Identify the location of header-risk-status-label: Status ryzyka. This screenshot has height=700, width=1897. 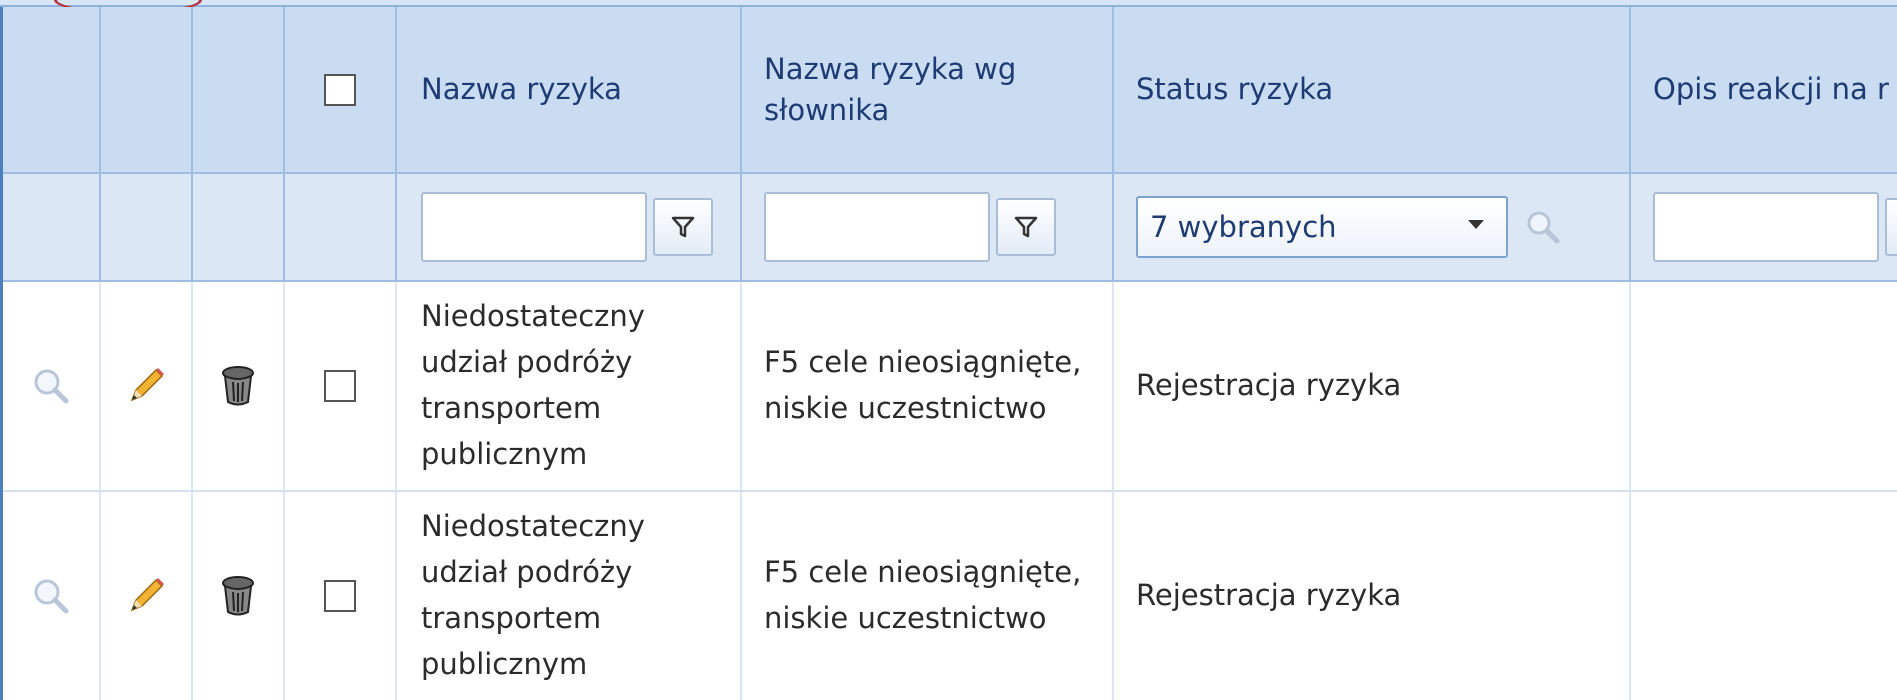
(1235, 89).